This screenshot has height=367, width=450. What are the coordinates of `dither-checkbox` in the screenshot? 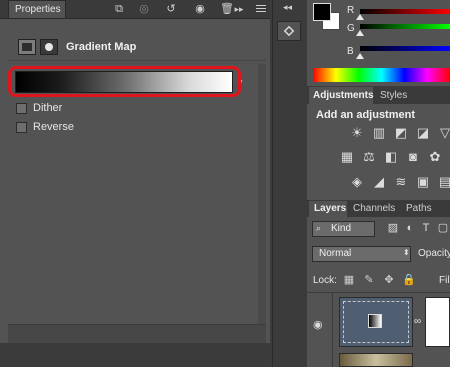 It's located at (21, 108).